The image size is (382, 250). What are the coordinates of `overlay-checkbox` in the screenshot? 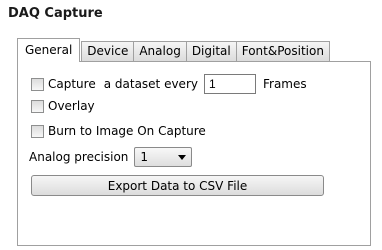 It's located at (37, 106).